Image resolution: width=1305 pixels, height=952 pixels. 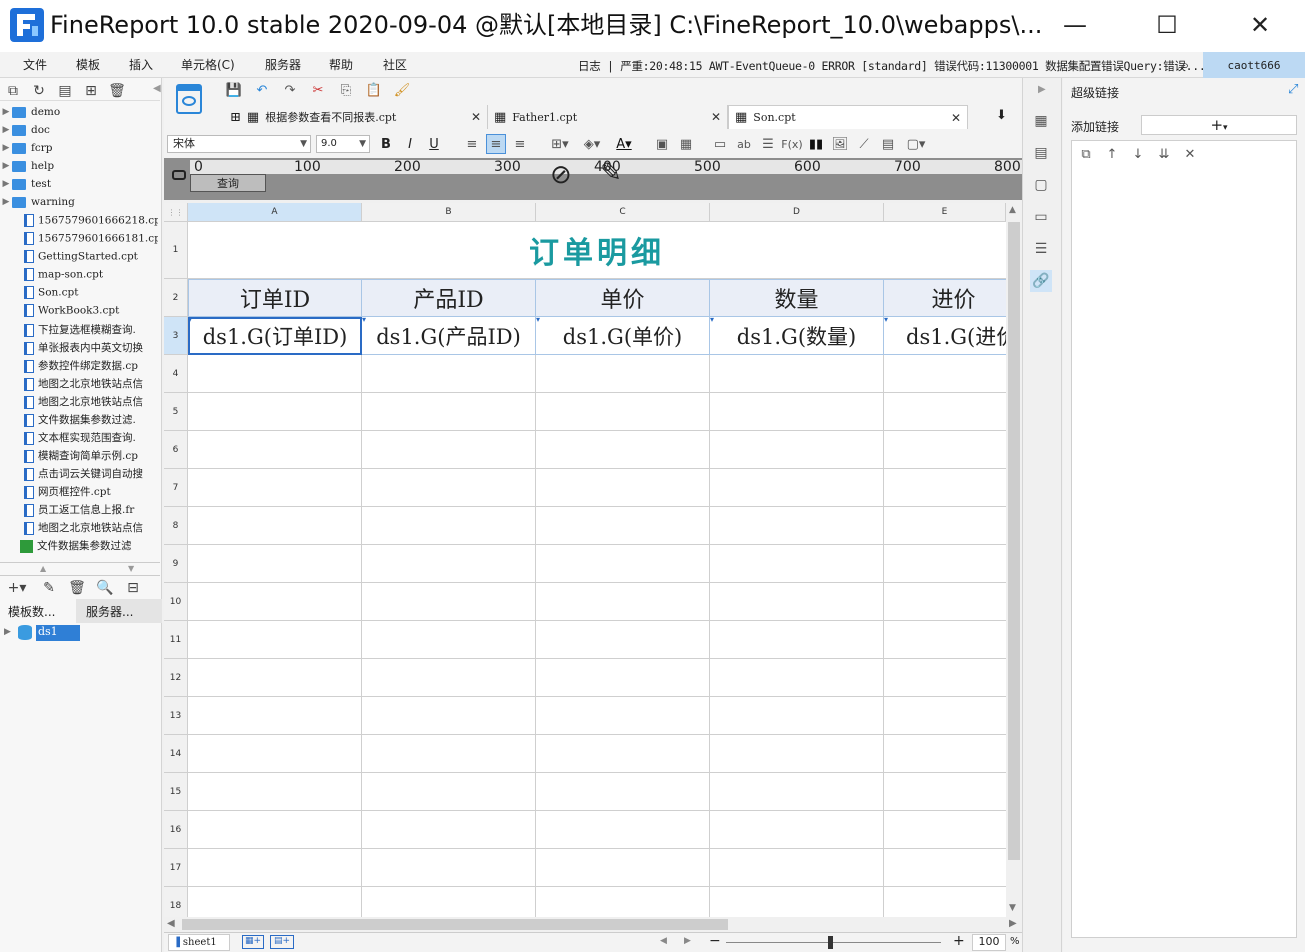 I want to click on hyperlink-icon: 🔗, so click(x=1041, y=281).